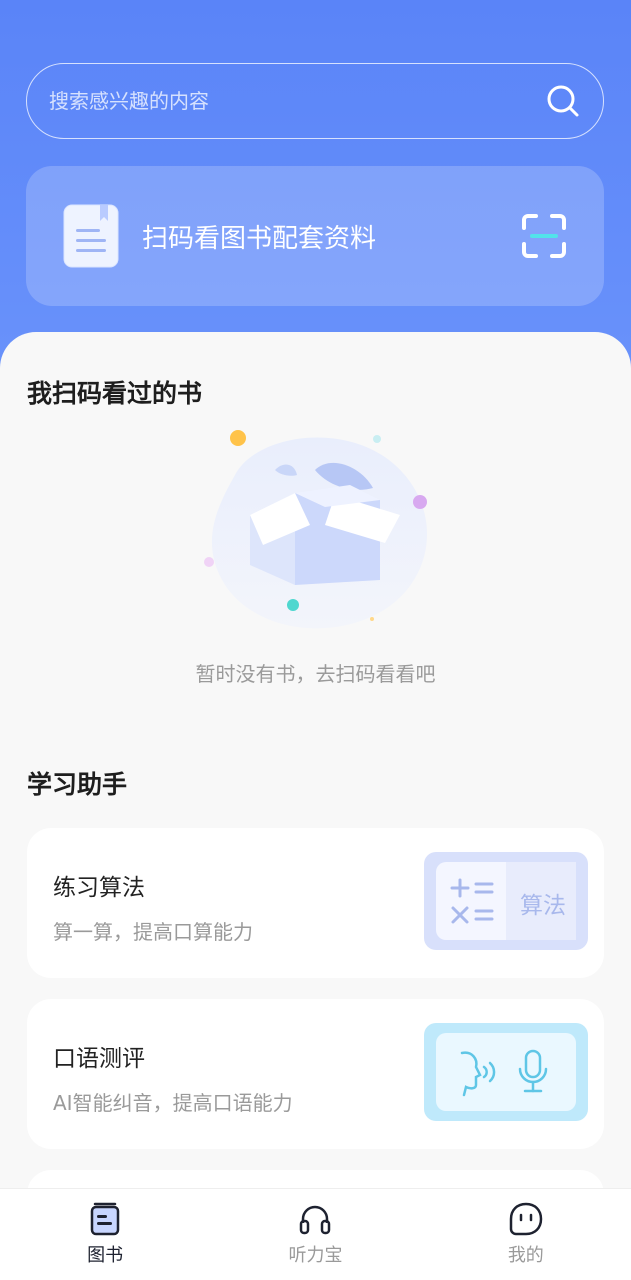 Image resolution: width=631 pixels, height=1280 pixels. What do you see at coordinates (99, 888) in the screenshot?
I see `tool-title: 练习算法` at bounding box center [99, 888].